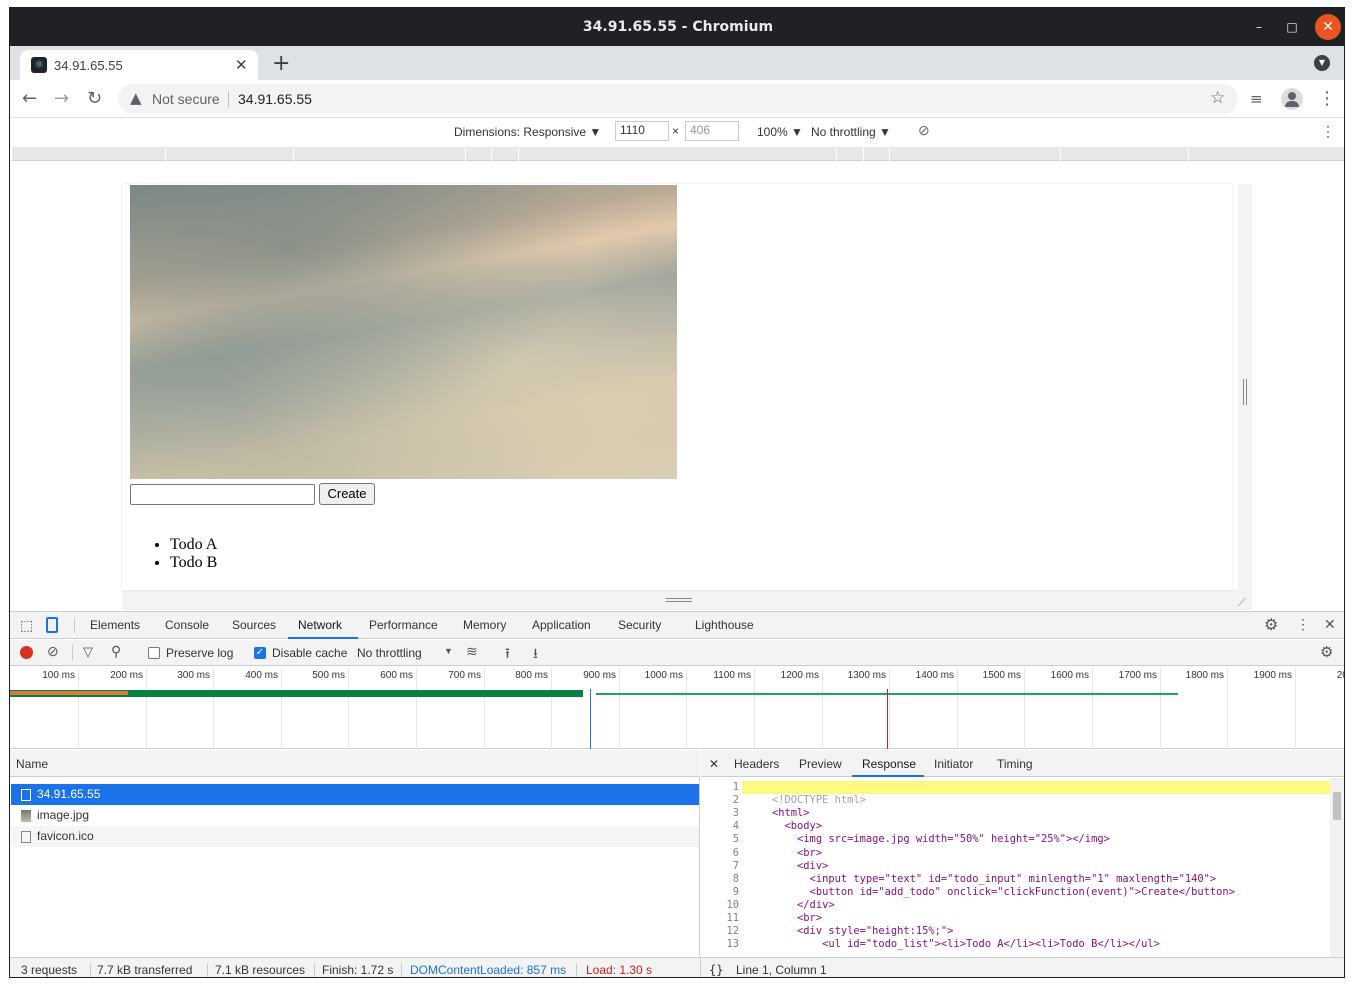 This screenshot has height=987, width=1354. I want to click on network-throttling-select: No throttling, so click(389, 653).